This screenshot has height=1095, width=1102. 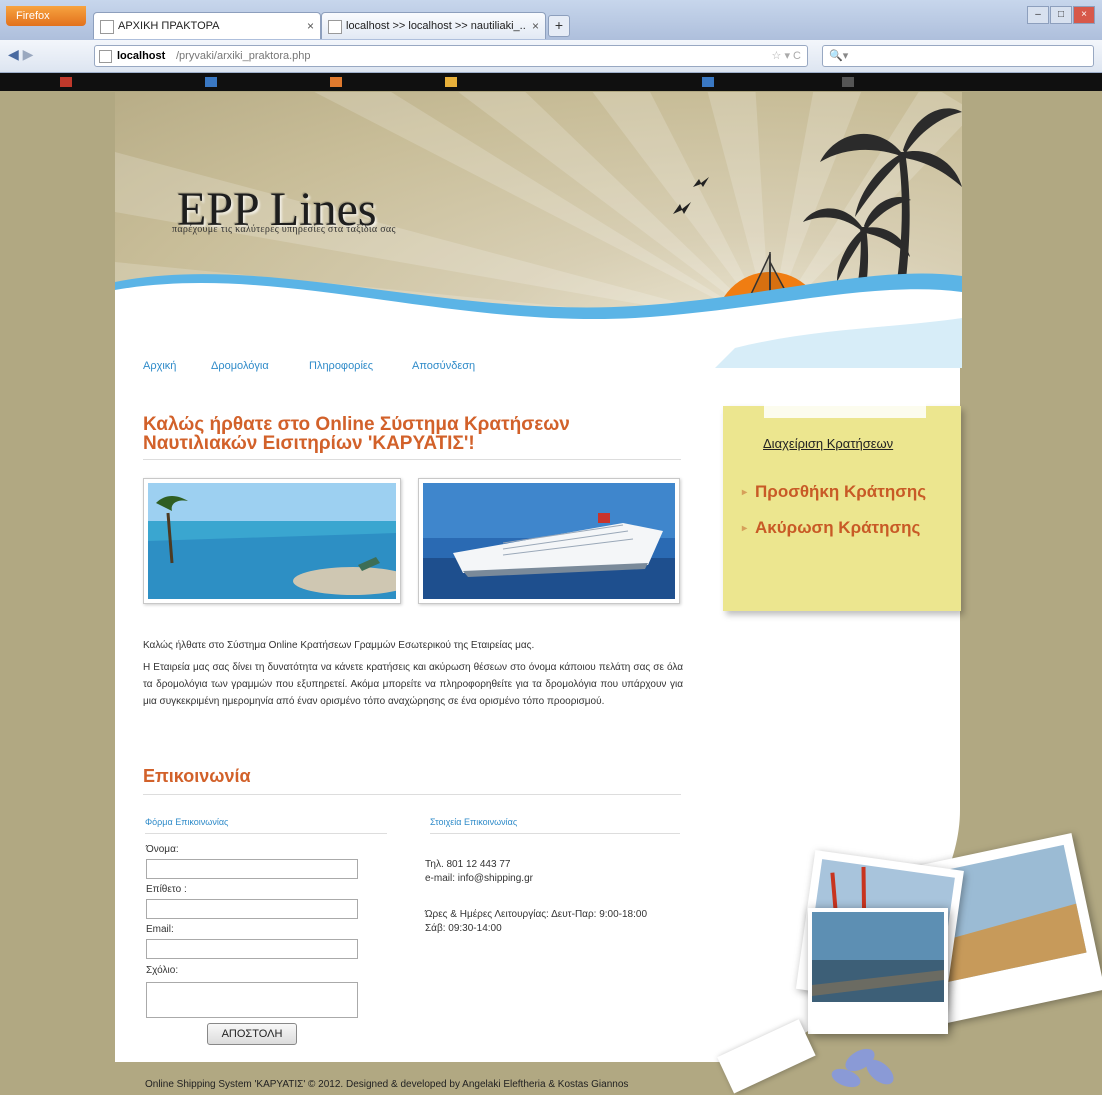 What do you see at coordinates (838, 527) in the screenshot?
I see `sidebar-item-label: Ακύρωση Κράτησης` at bounding box center [838, 527].